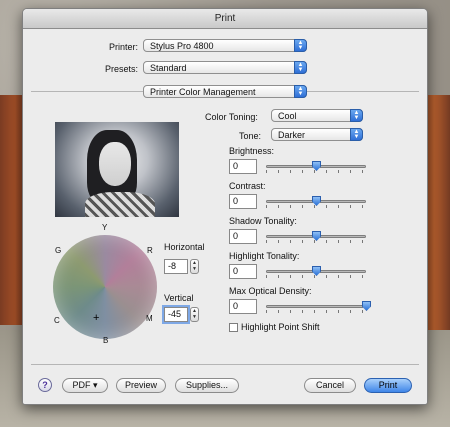 This screenshot has width=450, height=427. What do you see at coordinates (194, 314) in the screenshot?
I see `vertical-stepper: ▲ ▼` at bounding box center [194, 314].